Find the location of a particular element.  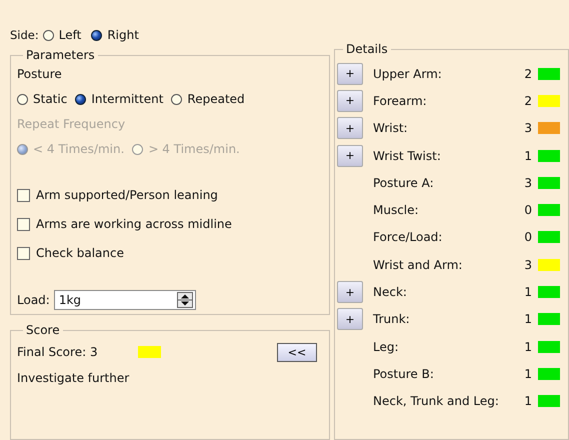

side-label: Side: is located at coordinates (24, 35).